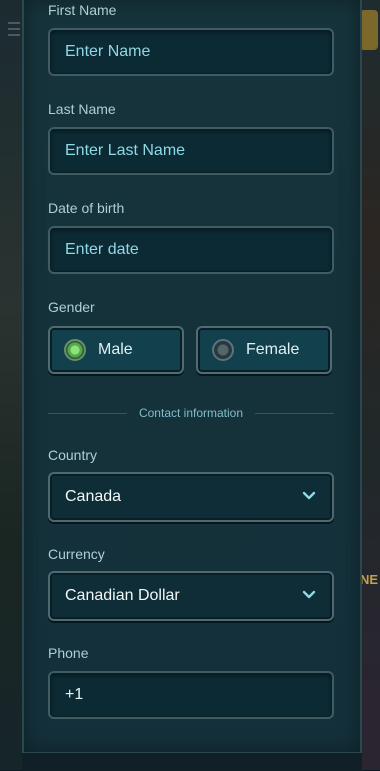  Describe the element at coordinates (191, 695) in the screenshot. I see `phone-input: +1` at that location.